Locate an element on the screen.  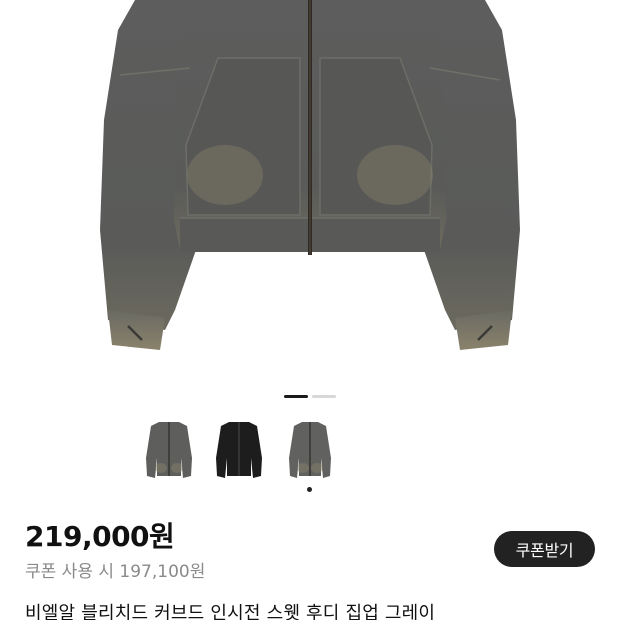
pager-indicator is located at coordinates (324, 396).